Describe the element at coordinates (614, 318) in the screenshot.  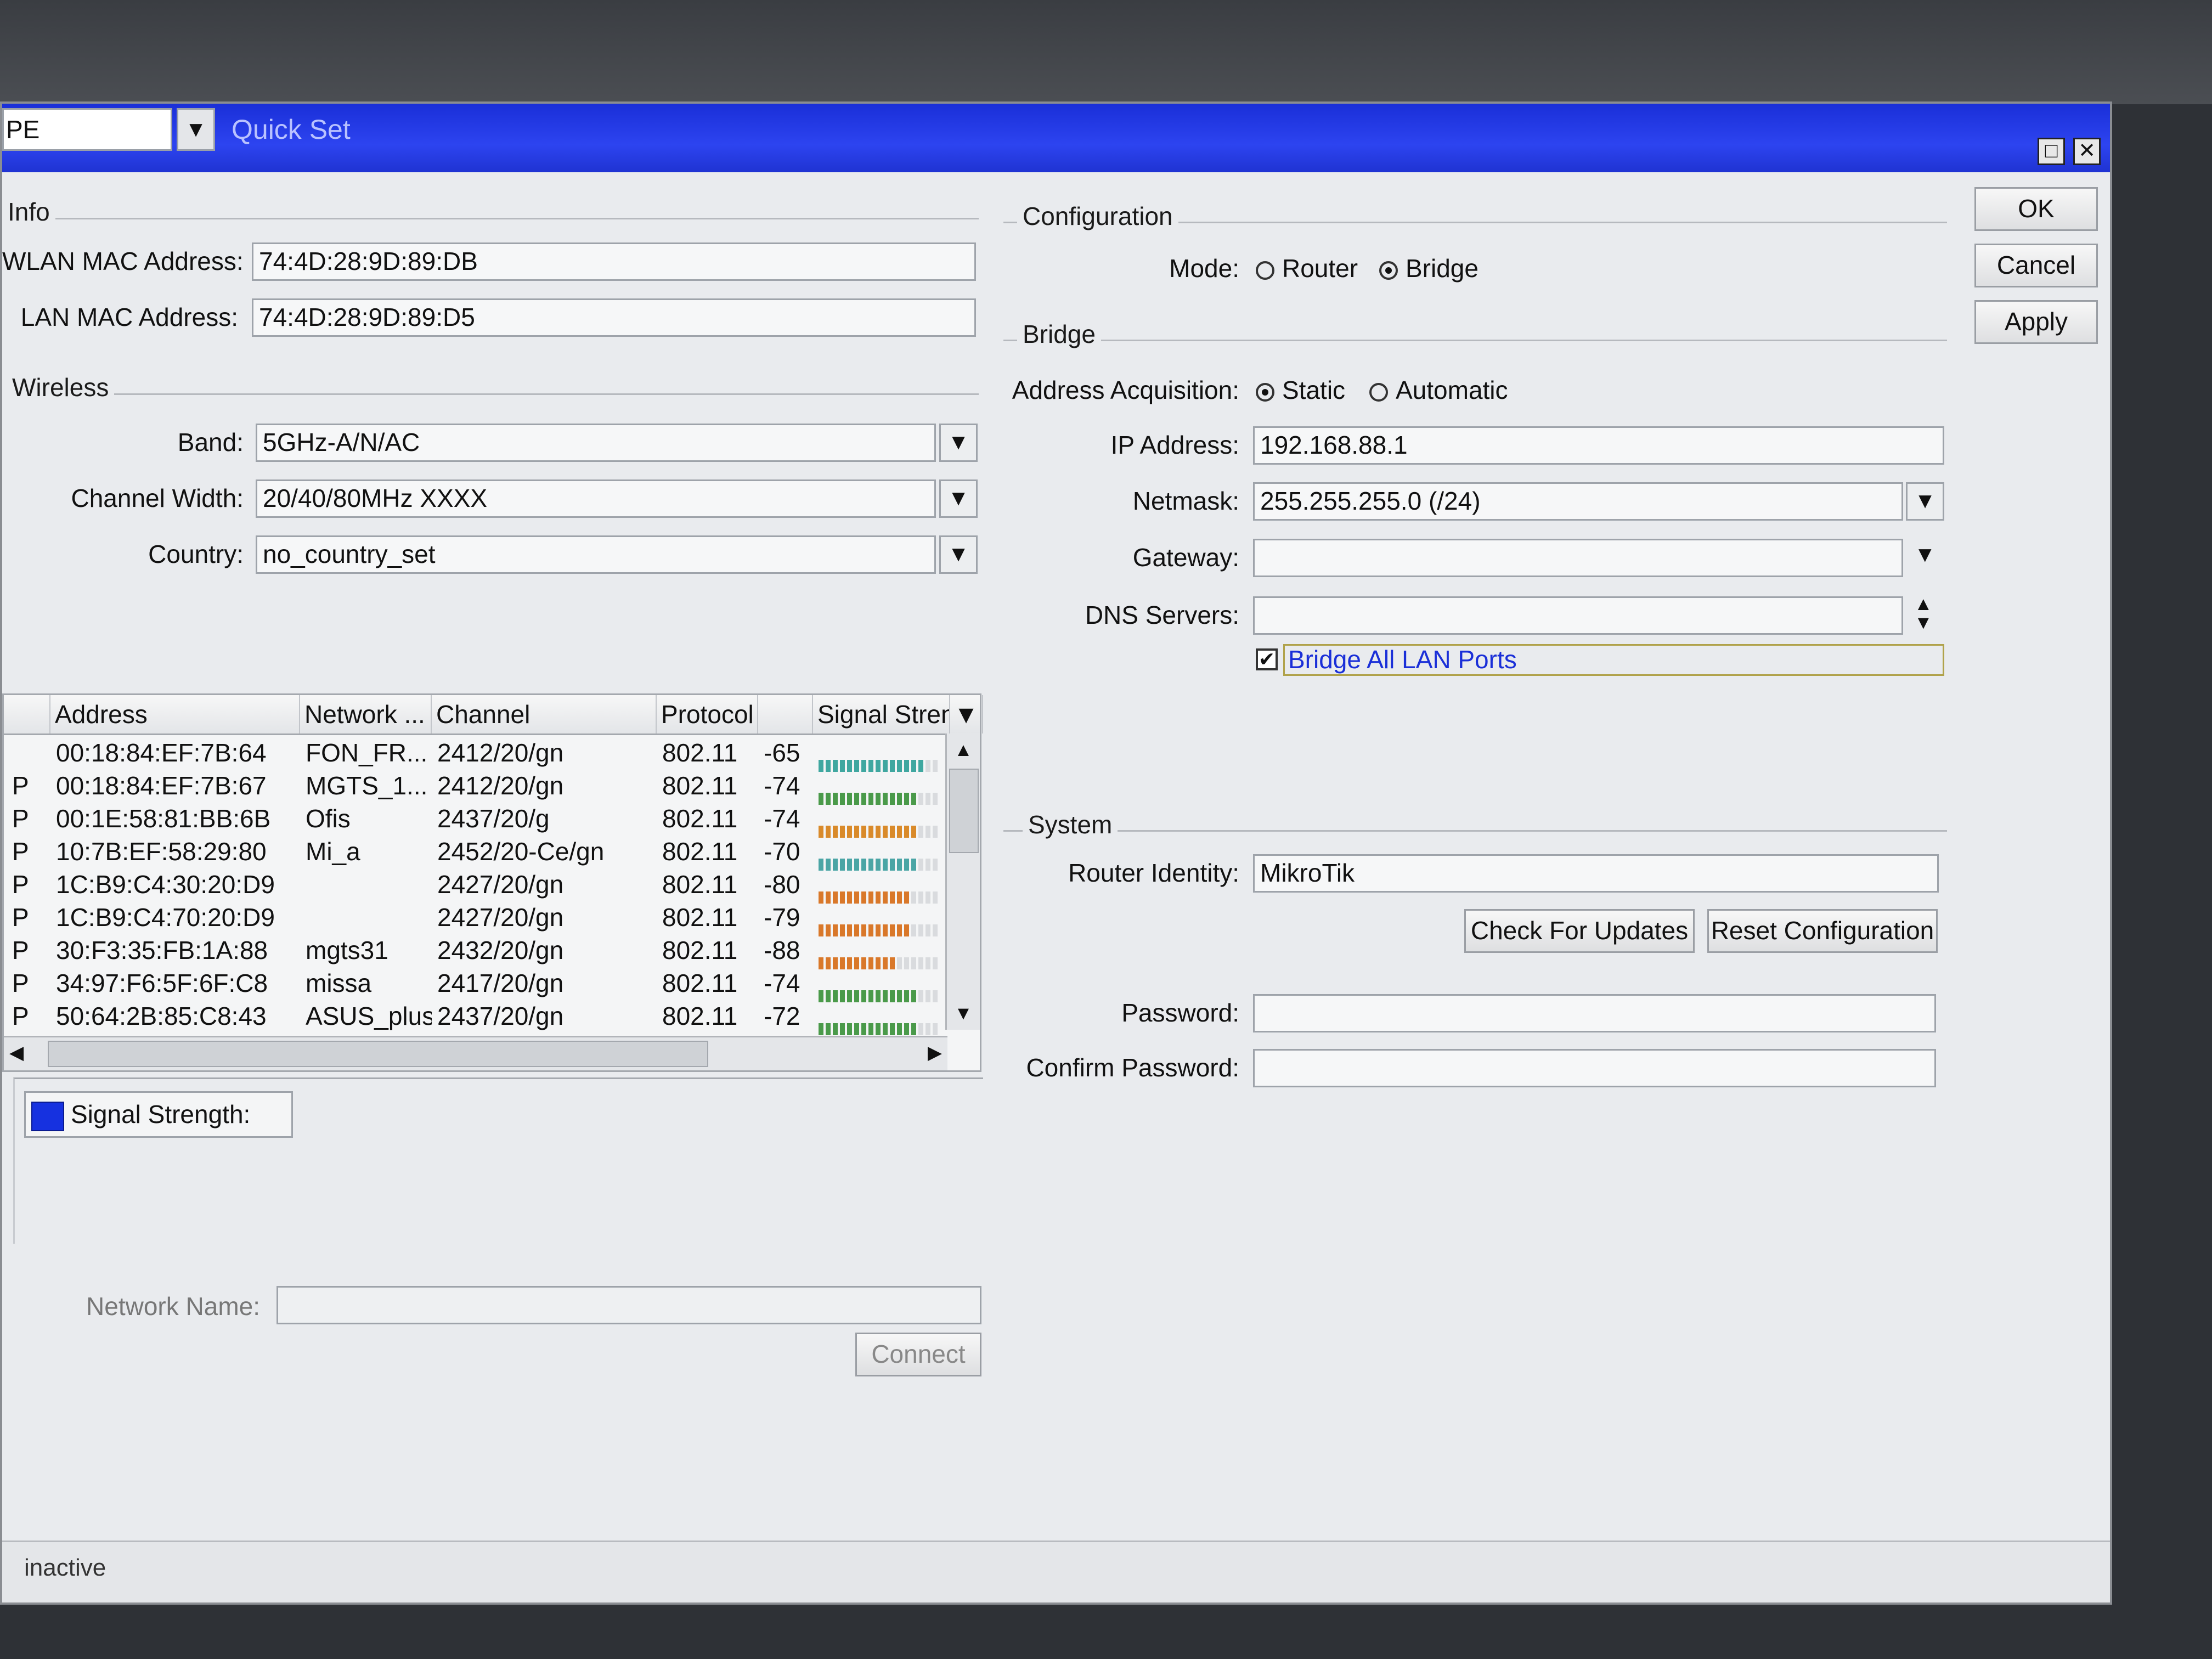
I see `lan-mac-field: 74:4D:28:9D:89:D5` at that location.